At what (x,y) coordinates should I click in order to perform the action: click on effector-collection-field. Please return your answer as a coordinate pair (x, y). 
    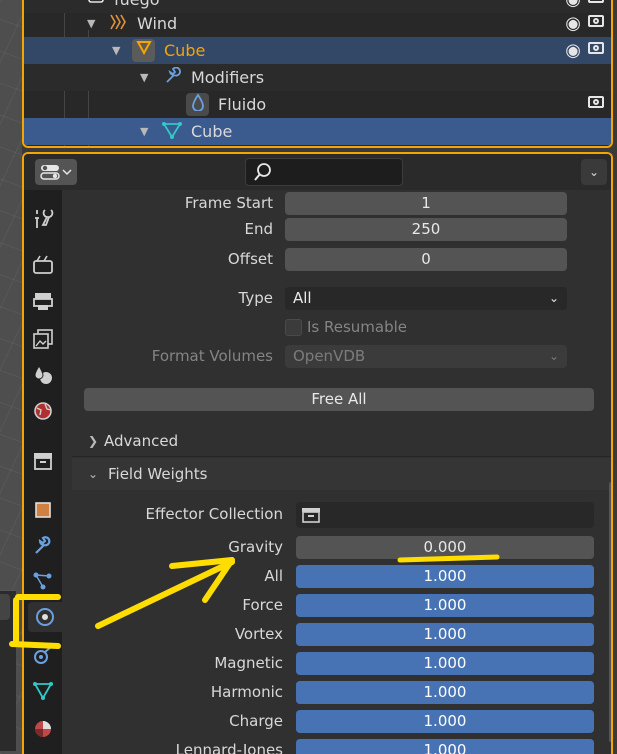
    Looking at the image, I should click on (445, 515).